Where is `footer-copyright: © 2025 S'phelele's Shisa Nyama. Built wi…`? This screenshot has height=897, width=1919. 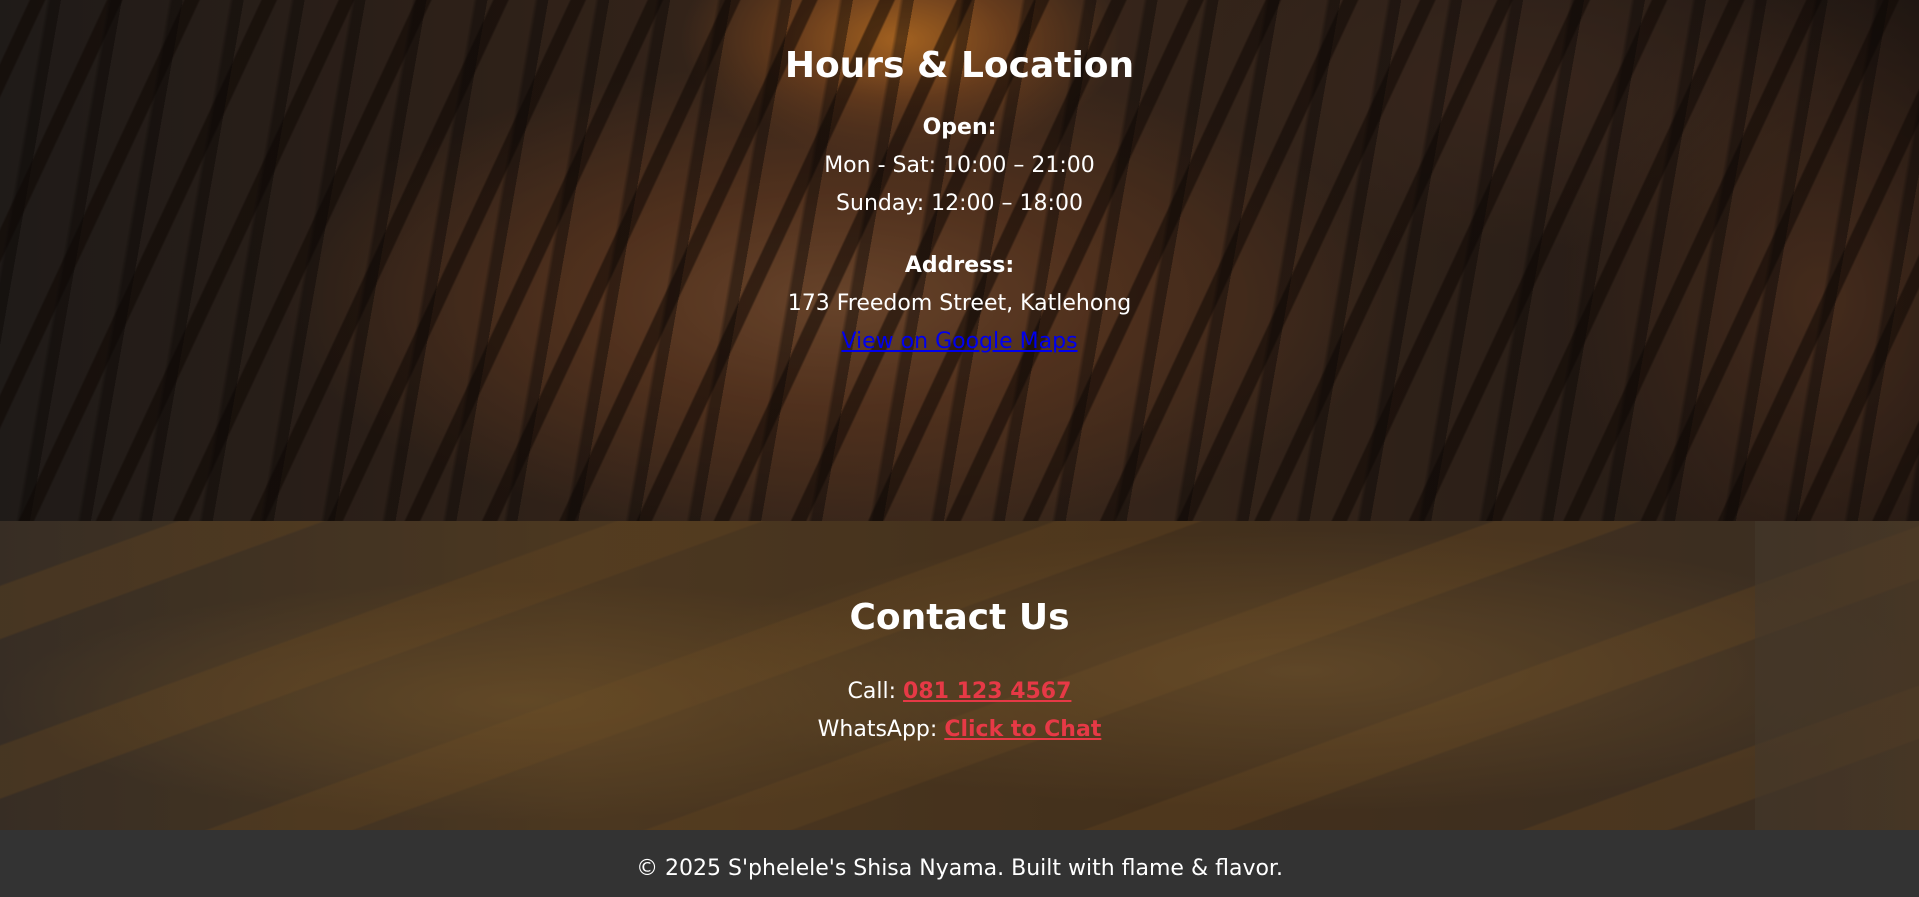 footer-copyright: © 2025 S'phelele's Shisa Nyama. Built wi… is located at coordinates (959, 868).